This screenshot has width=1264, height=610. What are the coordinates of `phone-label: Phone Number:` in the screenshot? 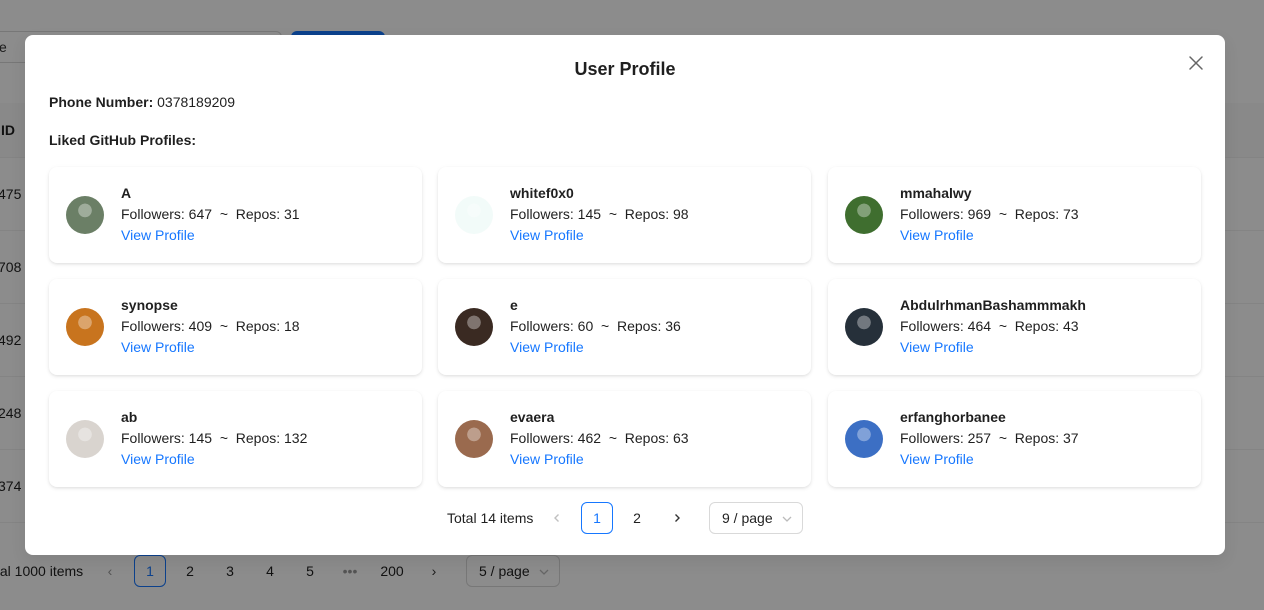 It's located at (101, 102).